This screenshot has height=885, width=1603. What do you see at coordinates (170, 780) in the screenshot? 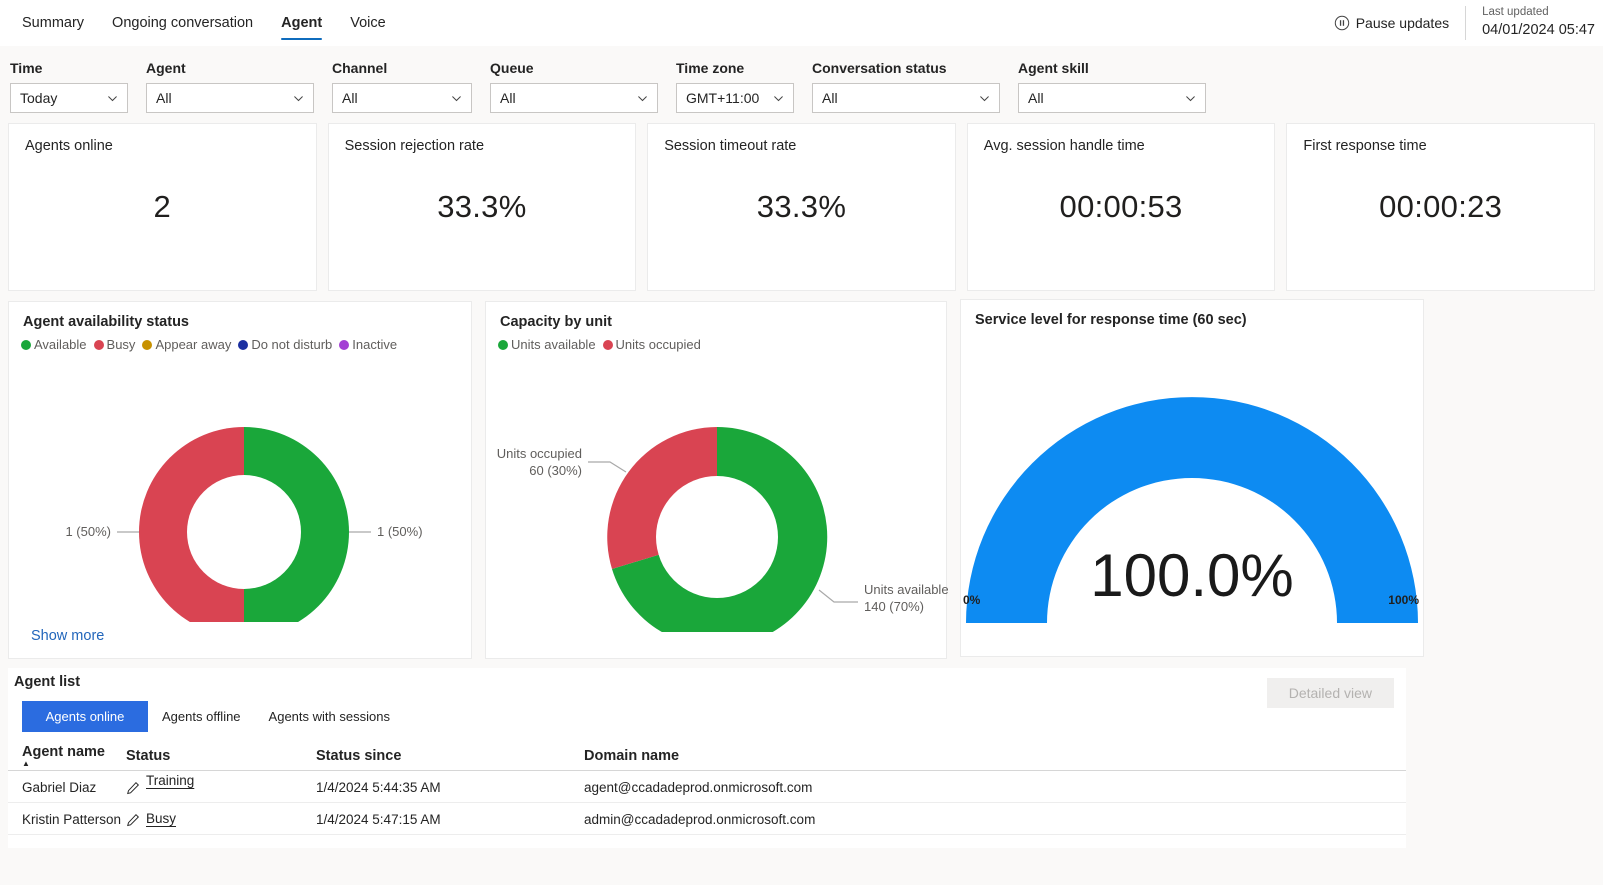
I see `status-value-link: Training` at bounding box center [170, 780].